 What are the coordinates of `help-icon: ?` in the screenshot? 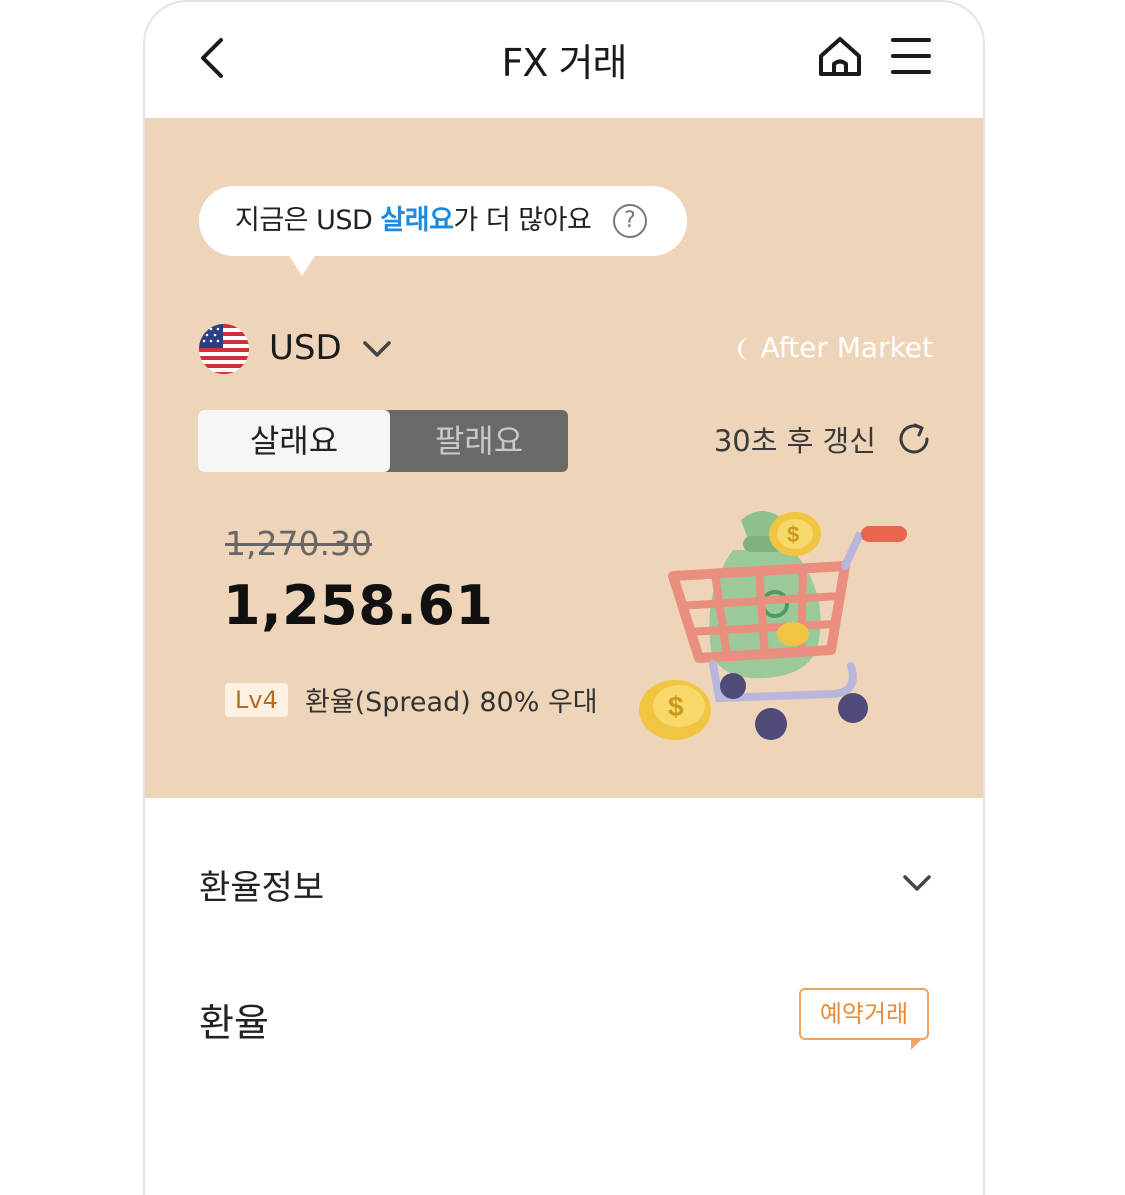 It's located at (630, 221).